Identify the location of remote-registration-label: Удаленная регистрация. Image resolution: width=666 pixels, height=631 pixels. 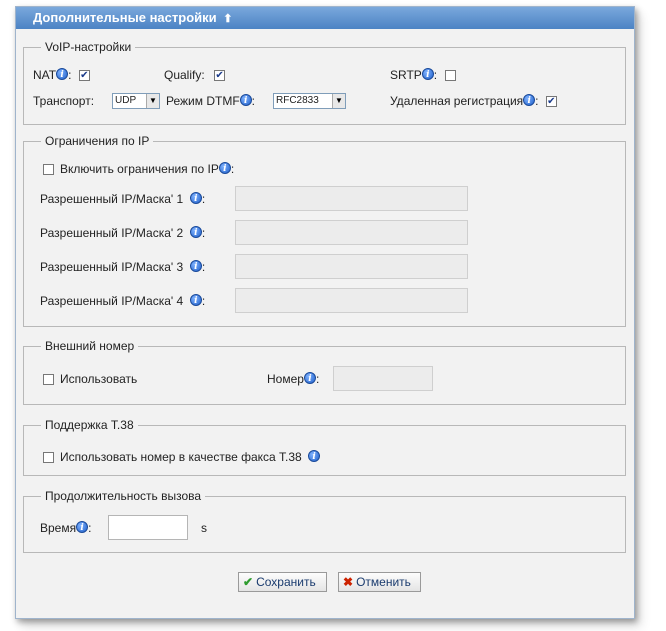
(457, 101).